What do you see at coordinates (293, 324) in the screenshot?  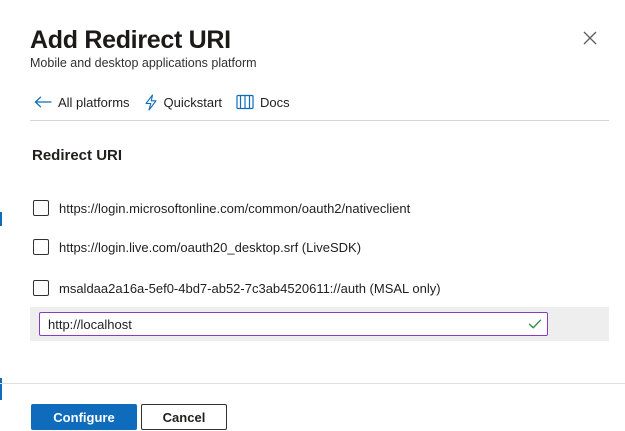 I see `custom-uri-input` at bounding box center [293, 324].